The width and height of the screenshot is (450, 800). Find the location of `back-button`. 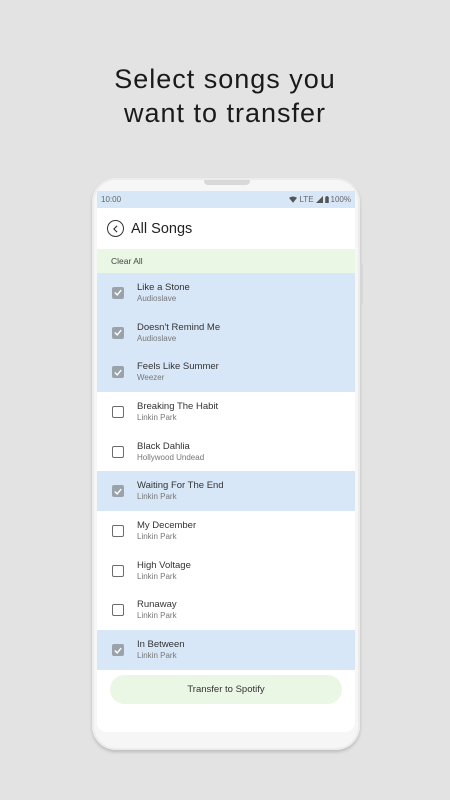

back-button is located at coordinates (115, 228).